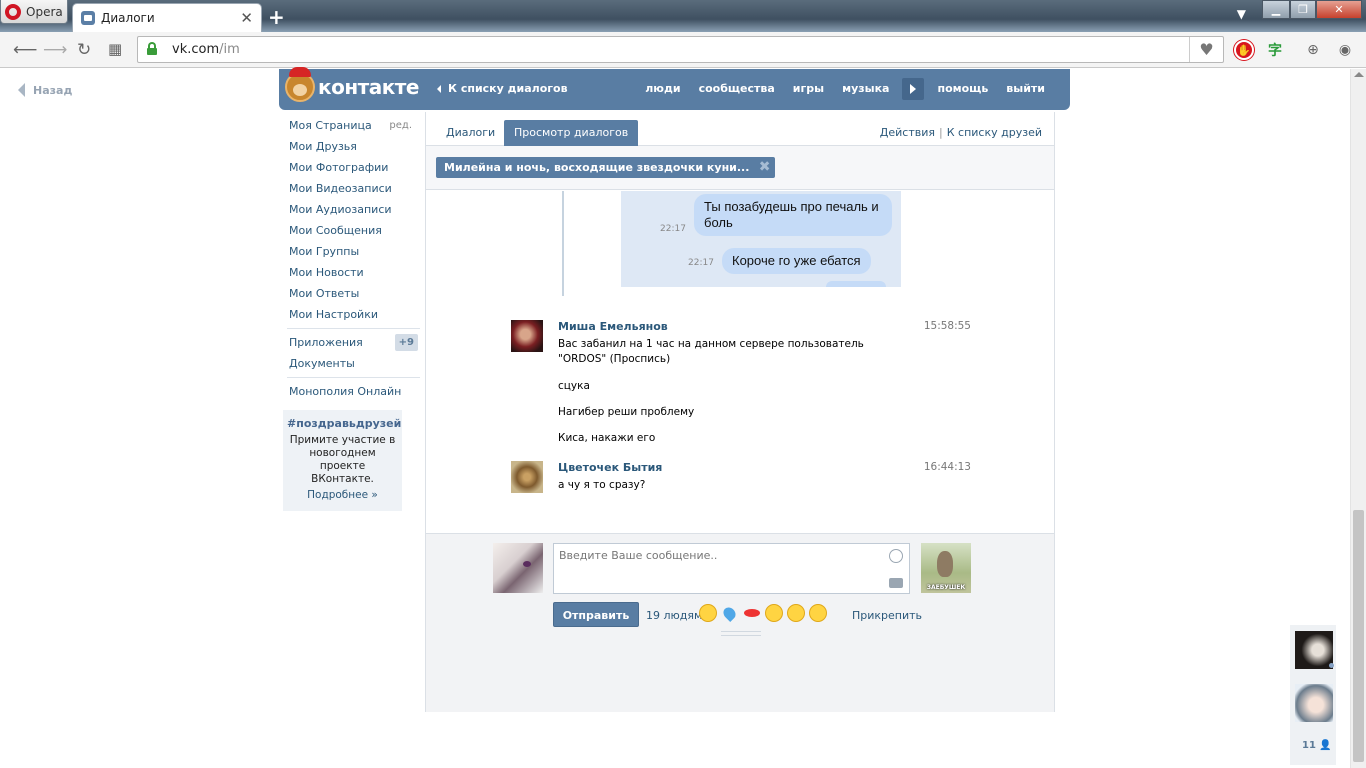 The width and height of the screenshot is (1366, 768). Describe the element at coordinates (913, 88) in the screenshot. I see `music-play-icon` at that location.